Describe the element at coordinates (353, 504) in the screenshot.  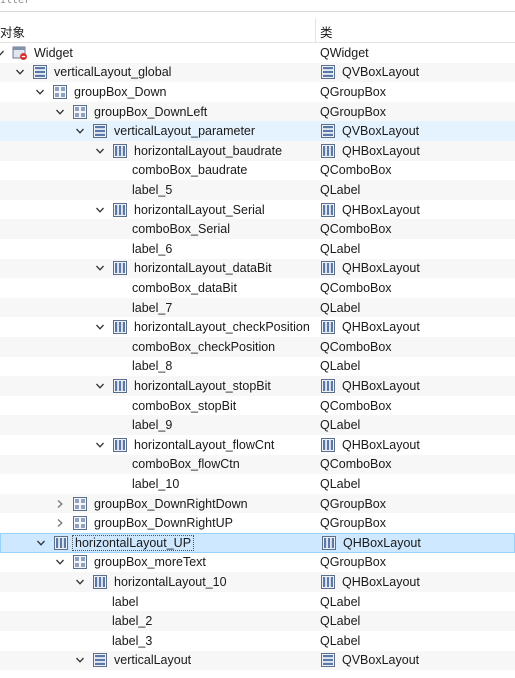
I see `class-cell: QGroupBox` at that location.